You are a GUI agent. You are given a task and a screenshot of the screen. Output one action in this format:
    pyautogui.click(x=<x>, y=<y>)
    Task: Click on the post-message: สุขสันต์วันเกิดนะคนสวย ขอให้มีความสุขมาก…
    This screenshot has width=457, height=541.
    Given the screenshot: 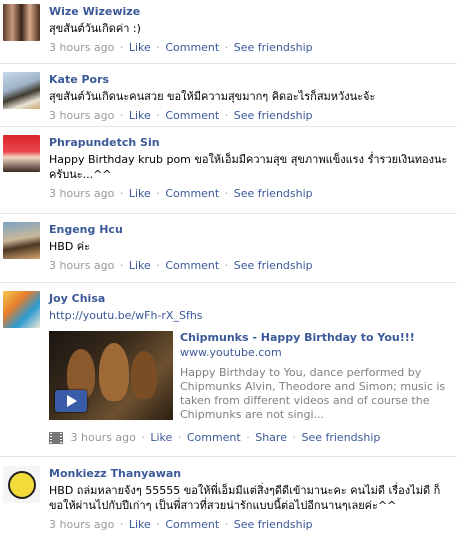 What is the action you would take?
    pyautogui.click(x=212, y=96)
    